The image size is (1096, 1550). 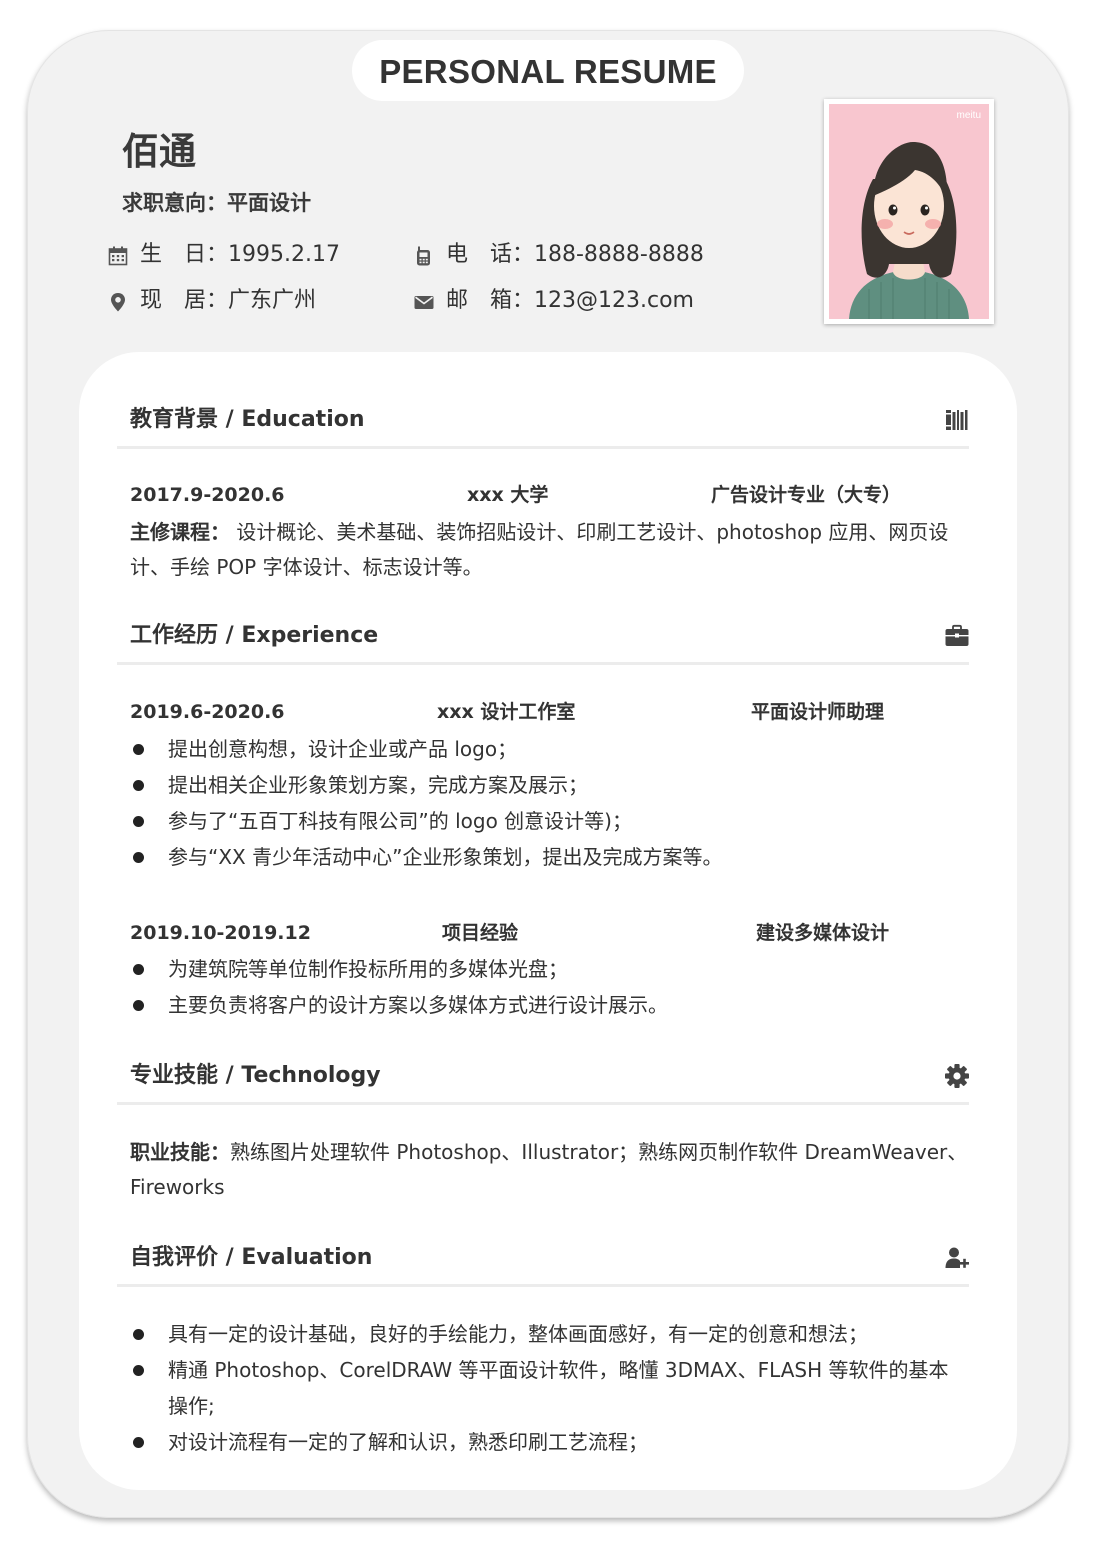 What do you see at coordinates (957, 420) in the screenshot?
I see `books-icon` at bounding box center [957, 420].